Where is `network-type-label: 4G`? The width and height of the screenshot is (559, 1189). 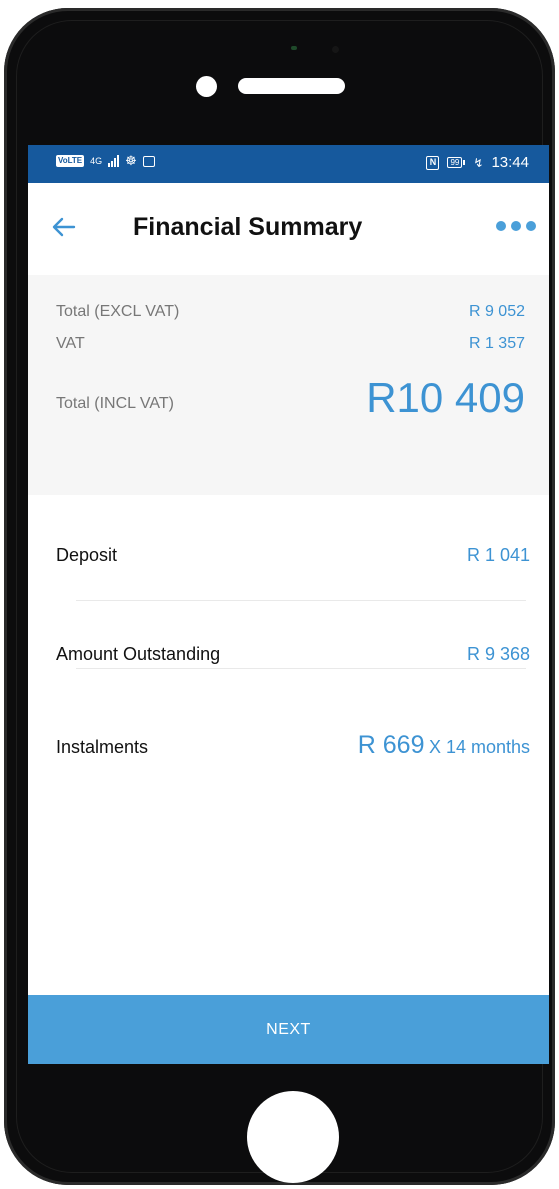 network-type-label: 4G is located at coordinates (96, 161).